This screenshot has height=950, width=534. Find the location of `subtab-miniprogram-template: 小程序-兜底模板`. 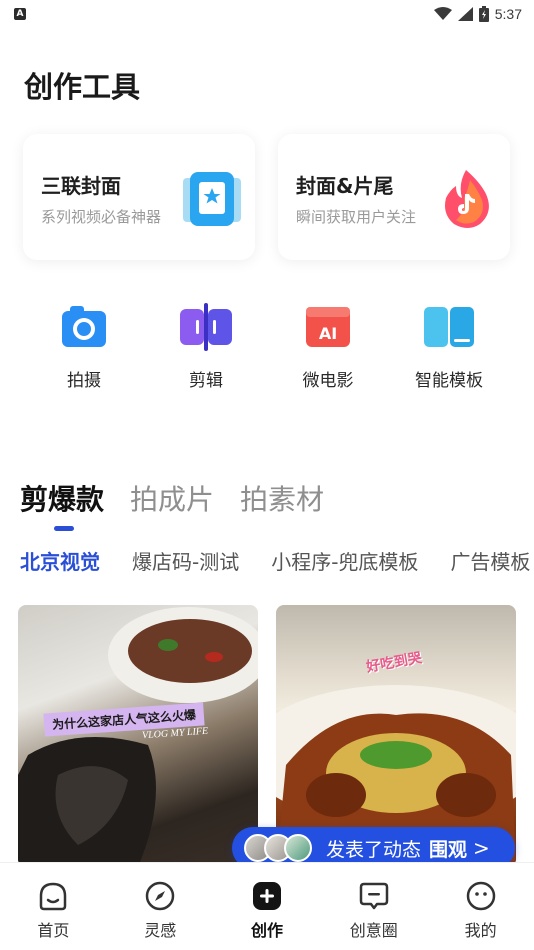

subtab-miniprogram-template: 小程序-兜底模板 is located at coordinates (344, 560).